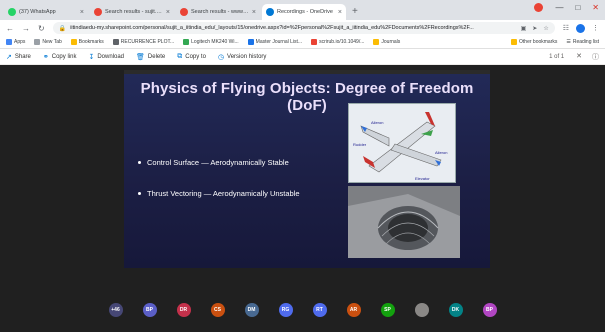 This screenshot has width=605, height=332. What do you see at coordinates (387, 310) in the screenshot?
I see `participant-avatar: SP` at bounding box center [387, 310].